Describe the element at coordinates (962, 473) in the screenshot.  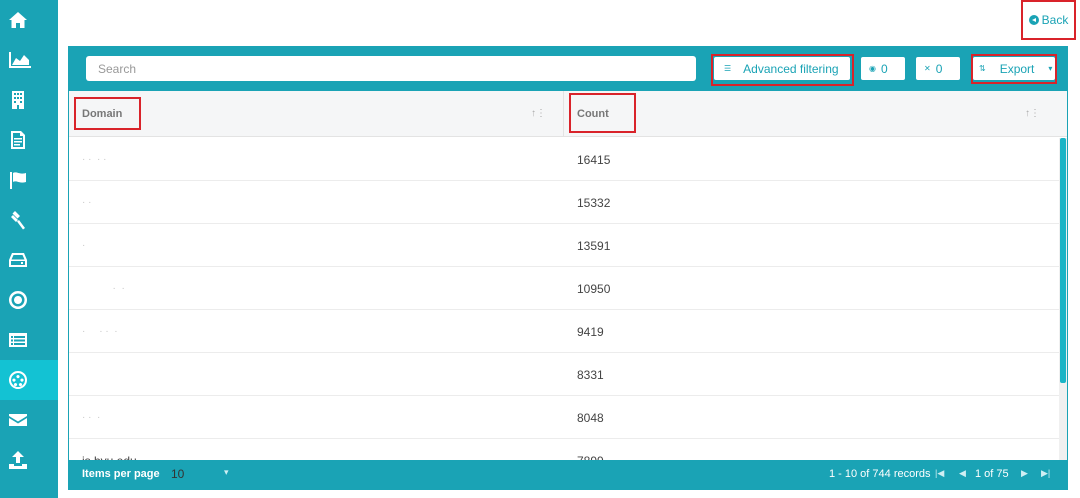
I see `prev-page-icon: ◀` at that location.